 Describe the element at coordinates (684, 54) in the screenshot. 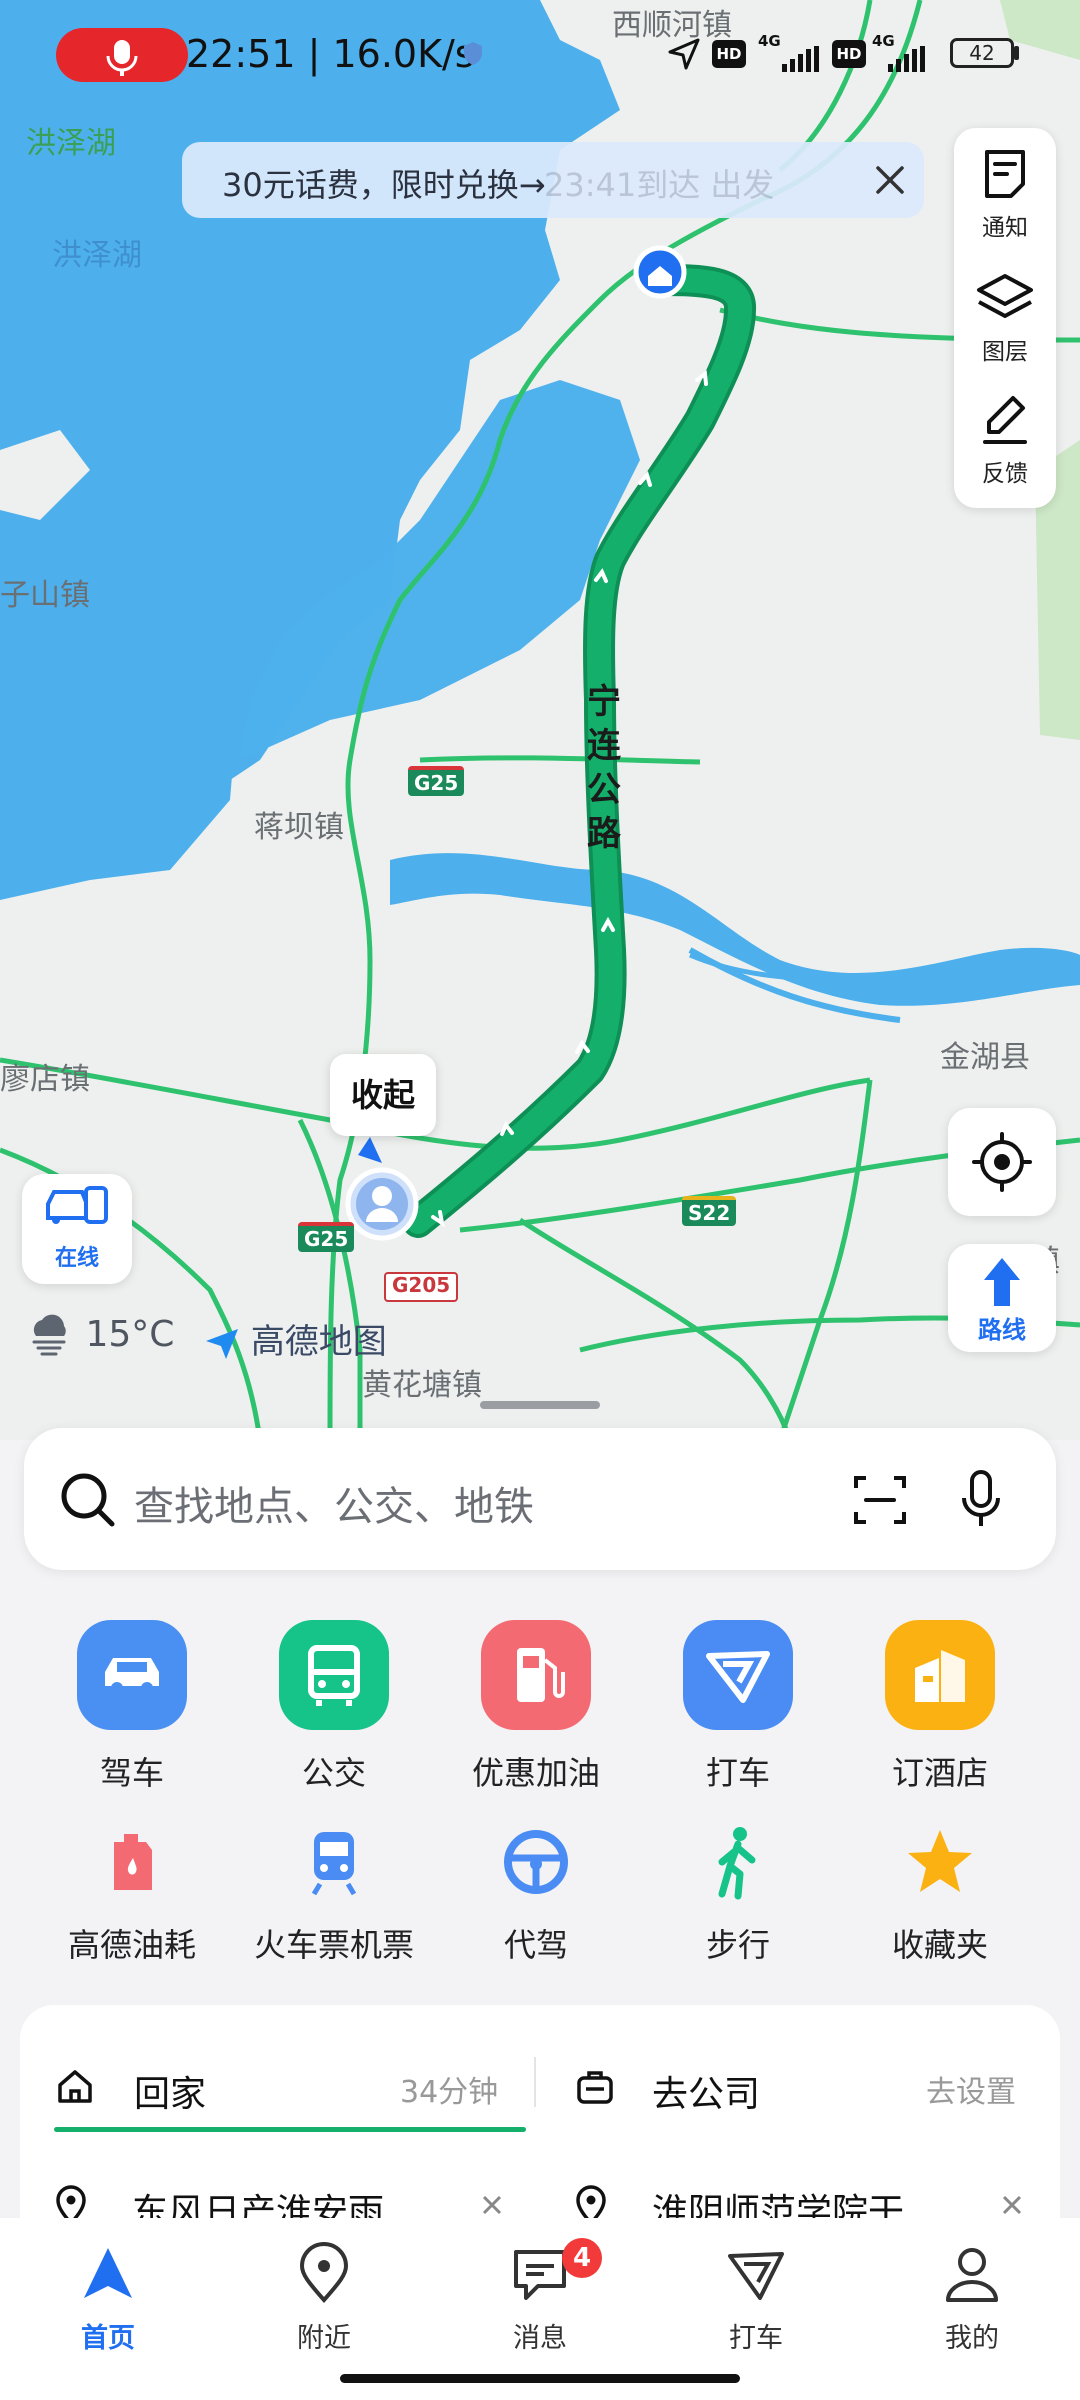

I see `location-arrow-icon` at that location.